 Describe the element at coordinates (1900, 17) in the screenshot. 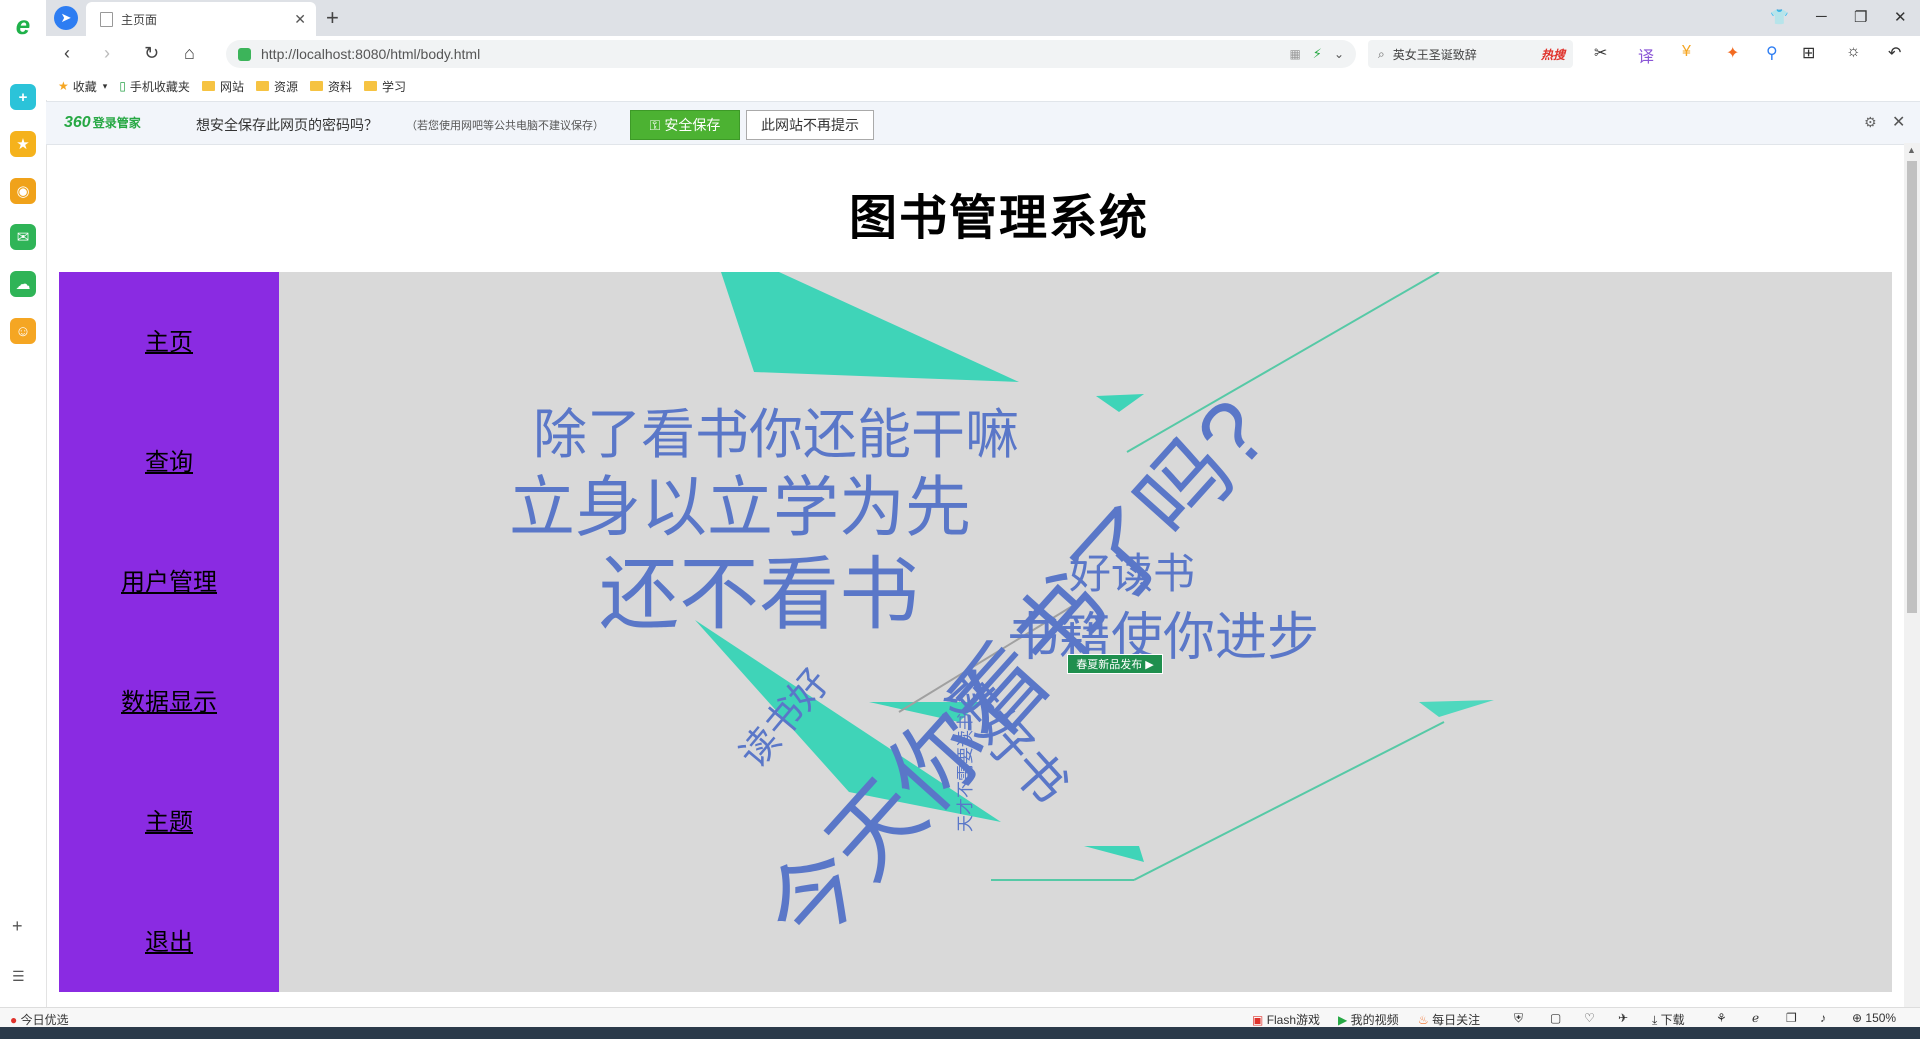

I see `close-window-button: ✕` at that location.